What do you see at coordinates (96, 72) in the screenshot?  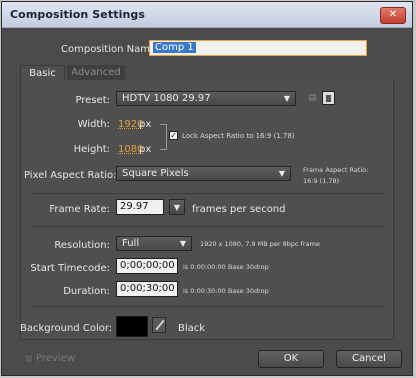 I see `tab-advanced: Advanced` at bounding box center [96, 72].